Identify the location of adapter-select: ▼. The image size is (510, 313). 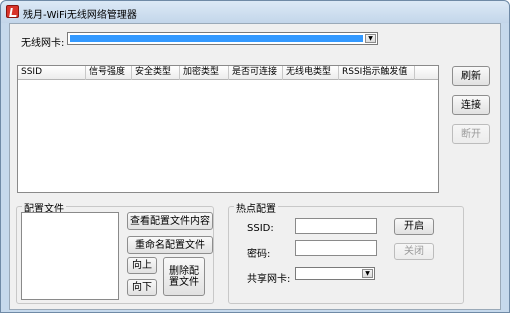
(222, 38).